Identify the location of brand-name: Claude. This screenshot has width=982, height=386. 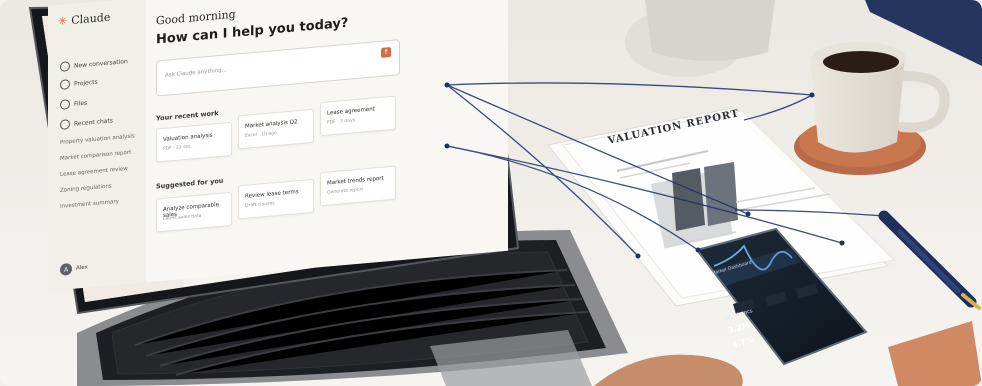
(91, 18).